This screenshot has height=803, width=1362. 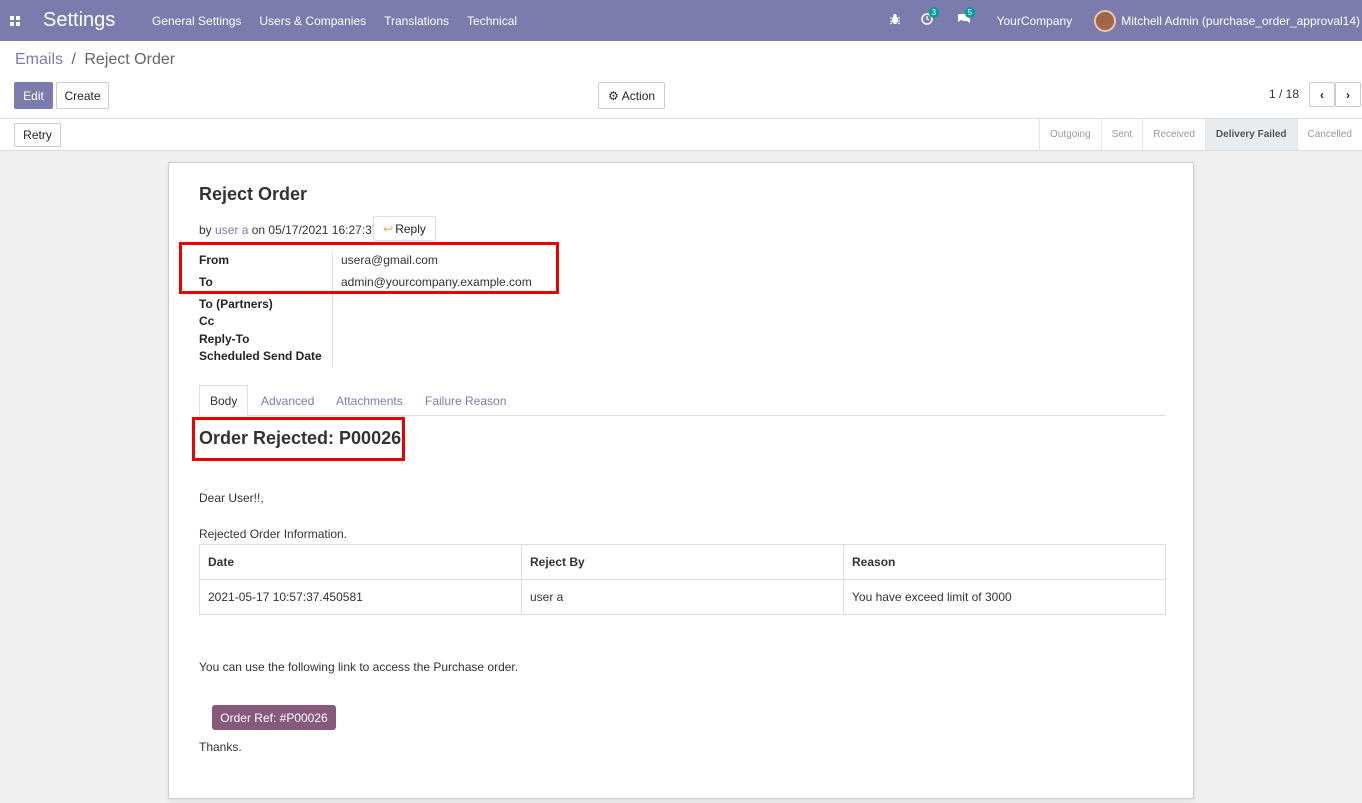 What do you see at coordinates (224, 400) in the screenshot?
I see `tab-body: Body` at bounding box center [224, 400].